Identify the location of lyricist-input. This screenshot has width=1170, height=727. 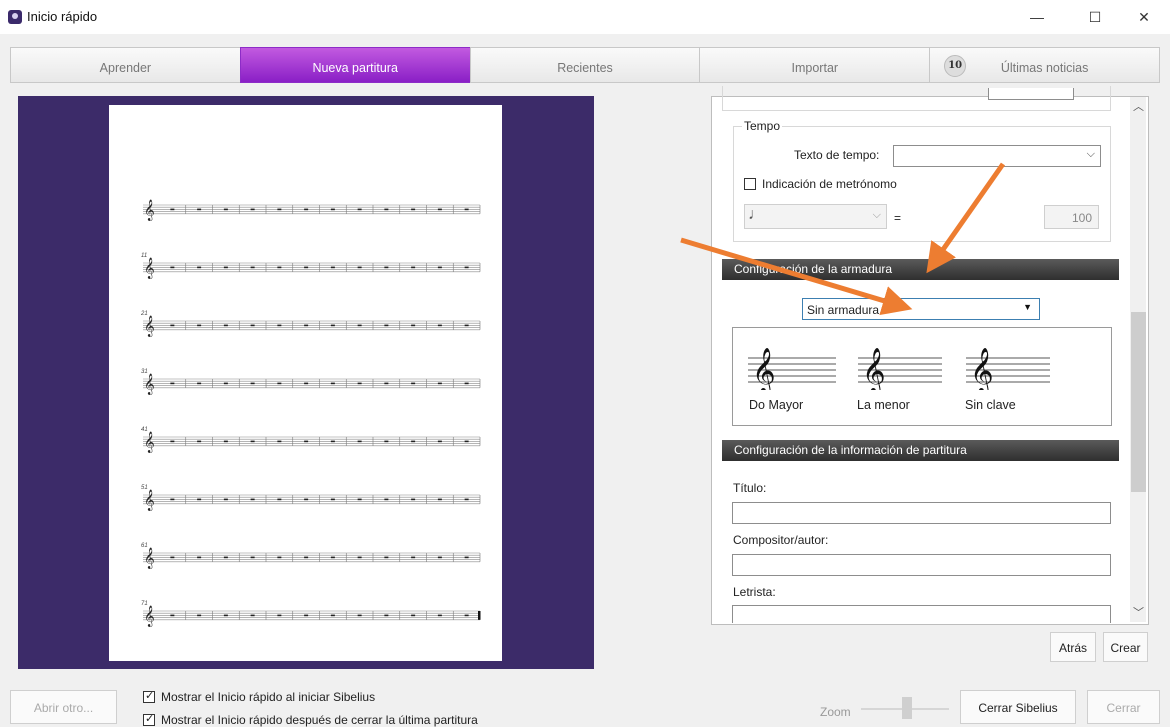
(921, 614).